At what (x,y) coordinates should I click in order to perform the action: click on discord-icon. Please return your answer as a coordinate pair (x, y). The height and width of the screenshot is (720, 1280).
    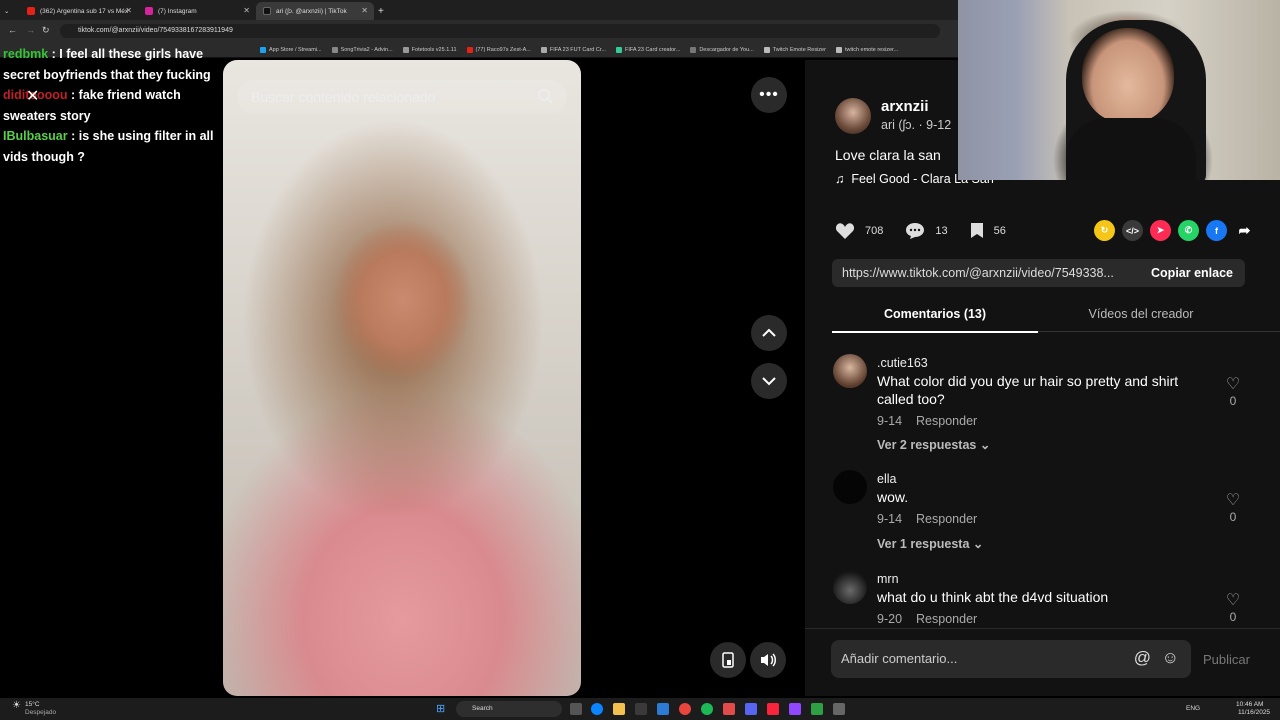
    Looking at the image, I should click on (751, 709).